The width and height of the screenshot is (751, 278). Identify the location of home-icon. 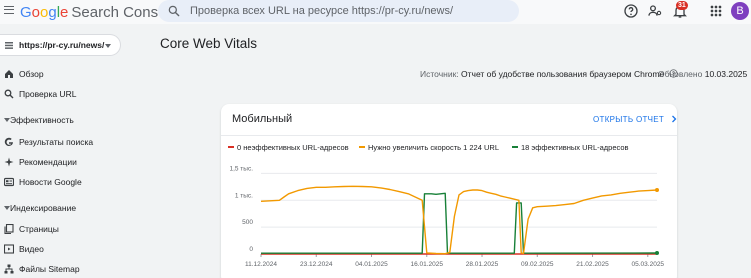
(9, 74).